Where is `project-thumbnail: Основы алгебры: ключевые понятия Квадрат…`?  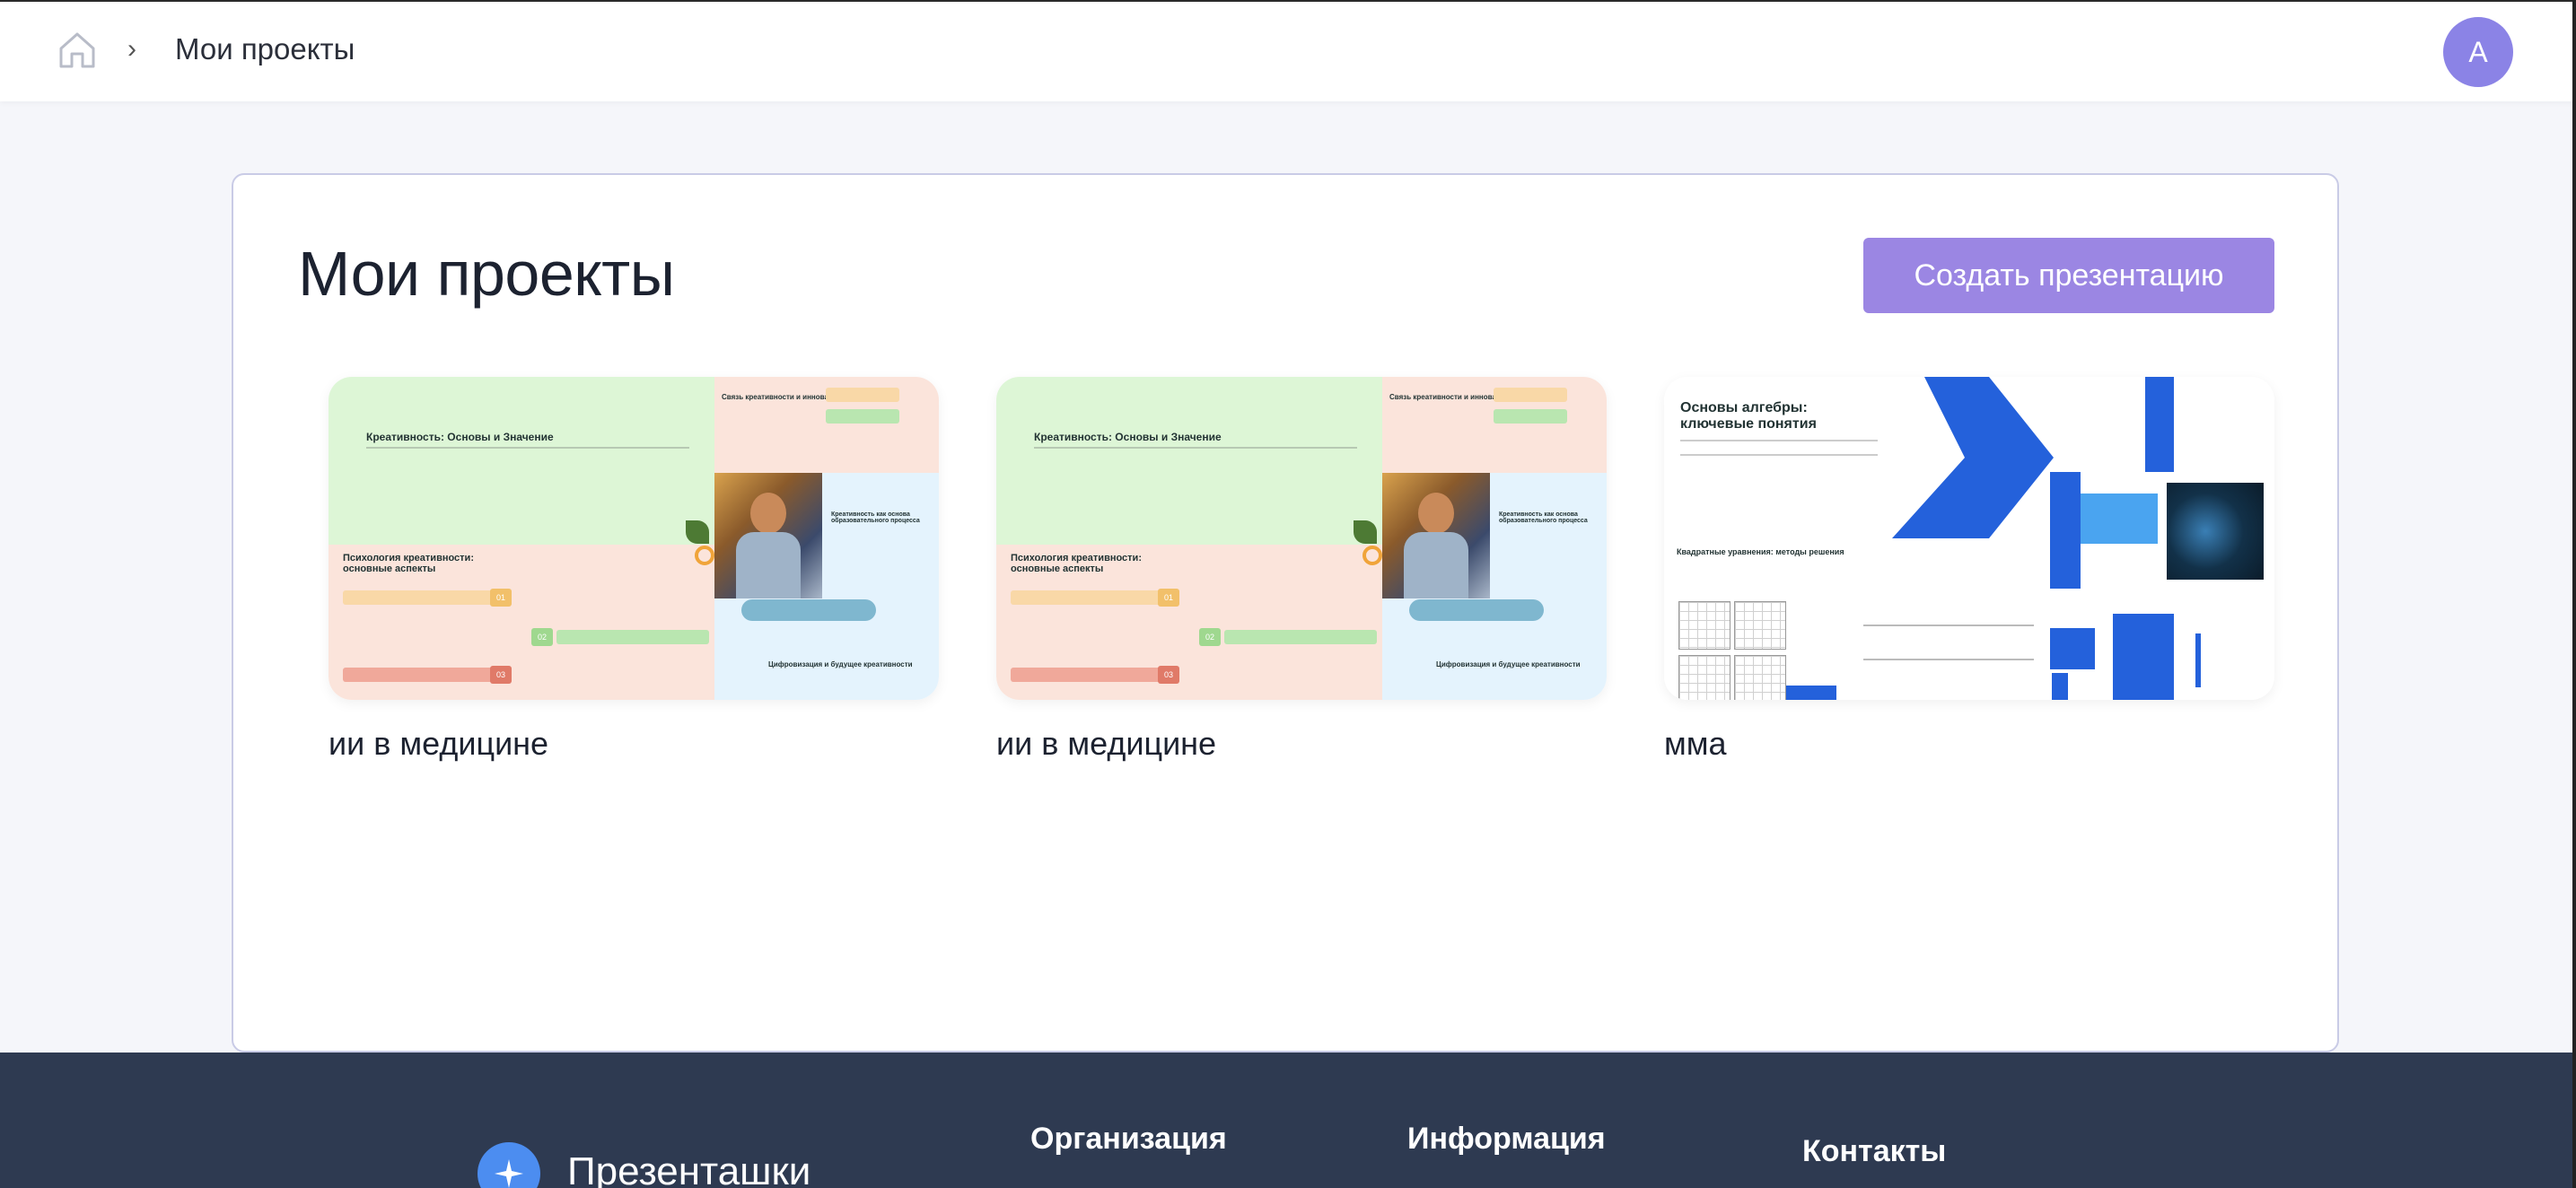
project-thumbnail: Основы алгебры: ключевые понятия Квадрат… is located at coordinates (1969, 538).